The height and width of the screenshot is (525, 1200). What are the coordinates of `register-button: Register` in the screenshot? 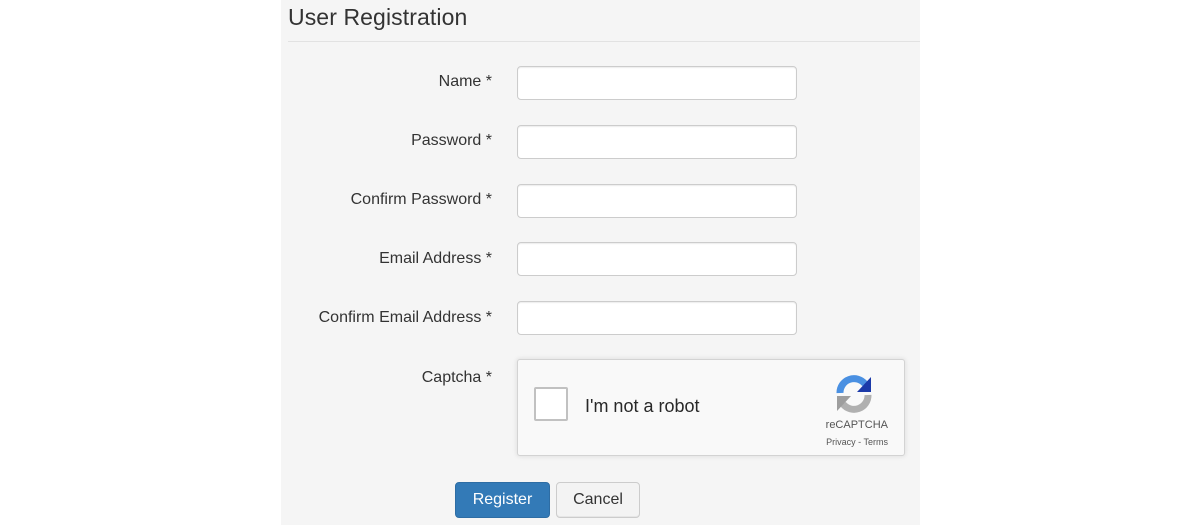 It's located at (502, 500).